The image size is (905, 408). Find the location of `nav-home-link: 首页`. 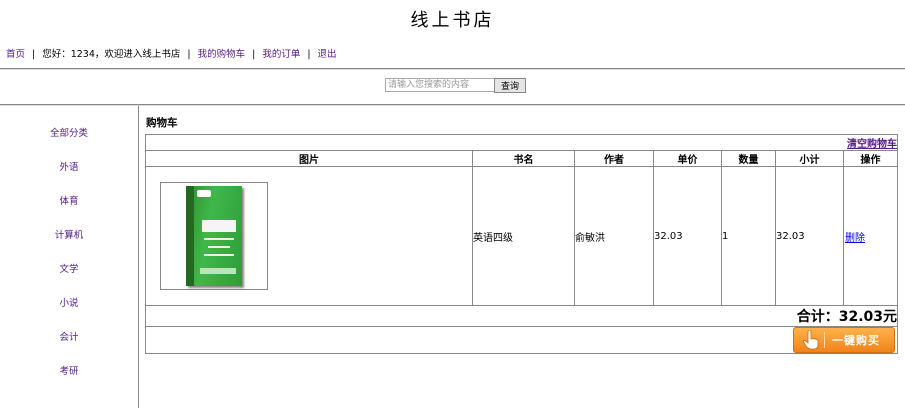

nav-home-link: 首页 is located at coordinates (15, 54).